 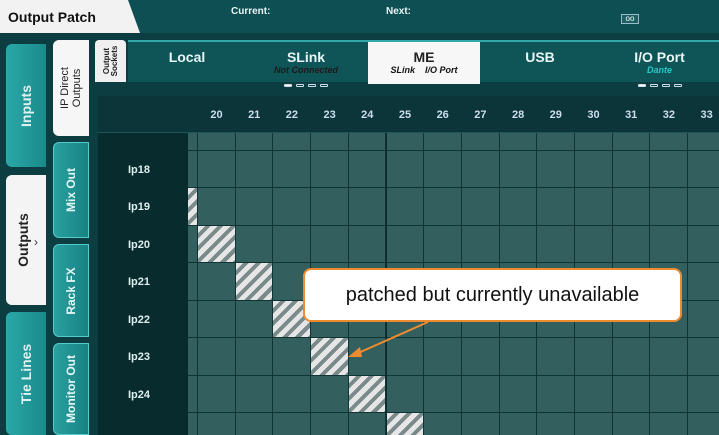 What do you see at coordinates (659, 65) in the screenshot?
I see `source-io-port: I/O Port Dante` at bounding box center [659, 65].